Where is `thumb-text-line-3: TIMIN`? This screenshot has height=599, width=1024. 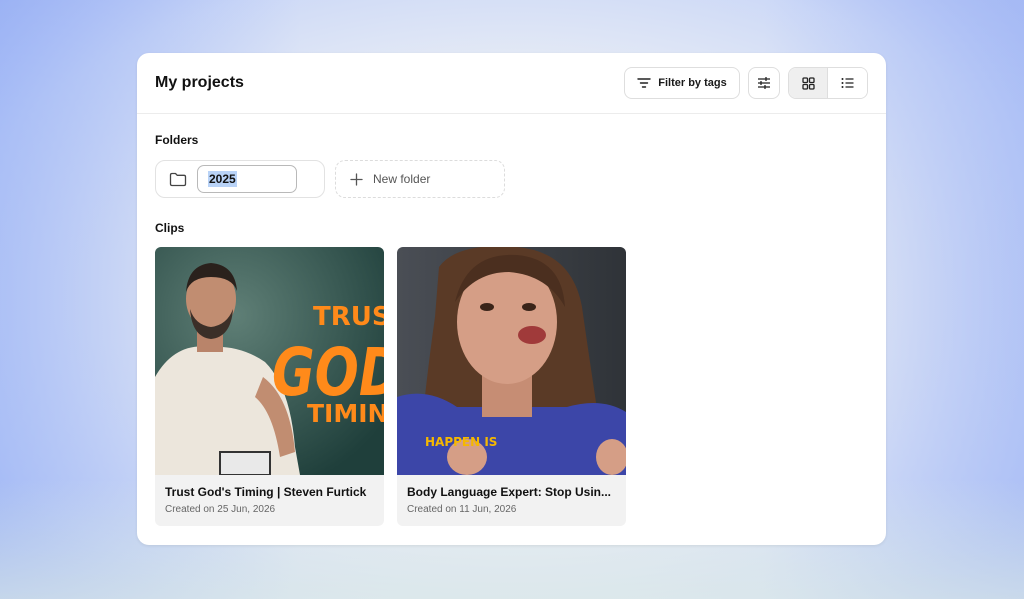 thumb-text-line-3: TIMIN is located at coordinates (345, 413).